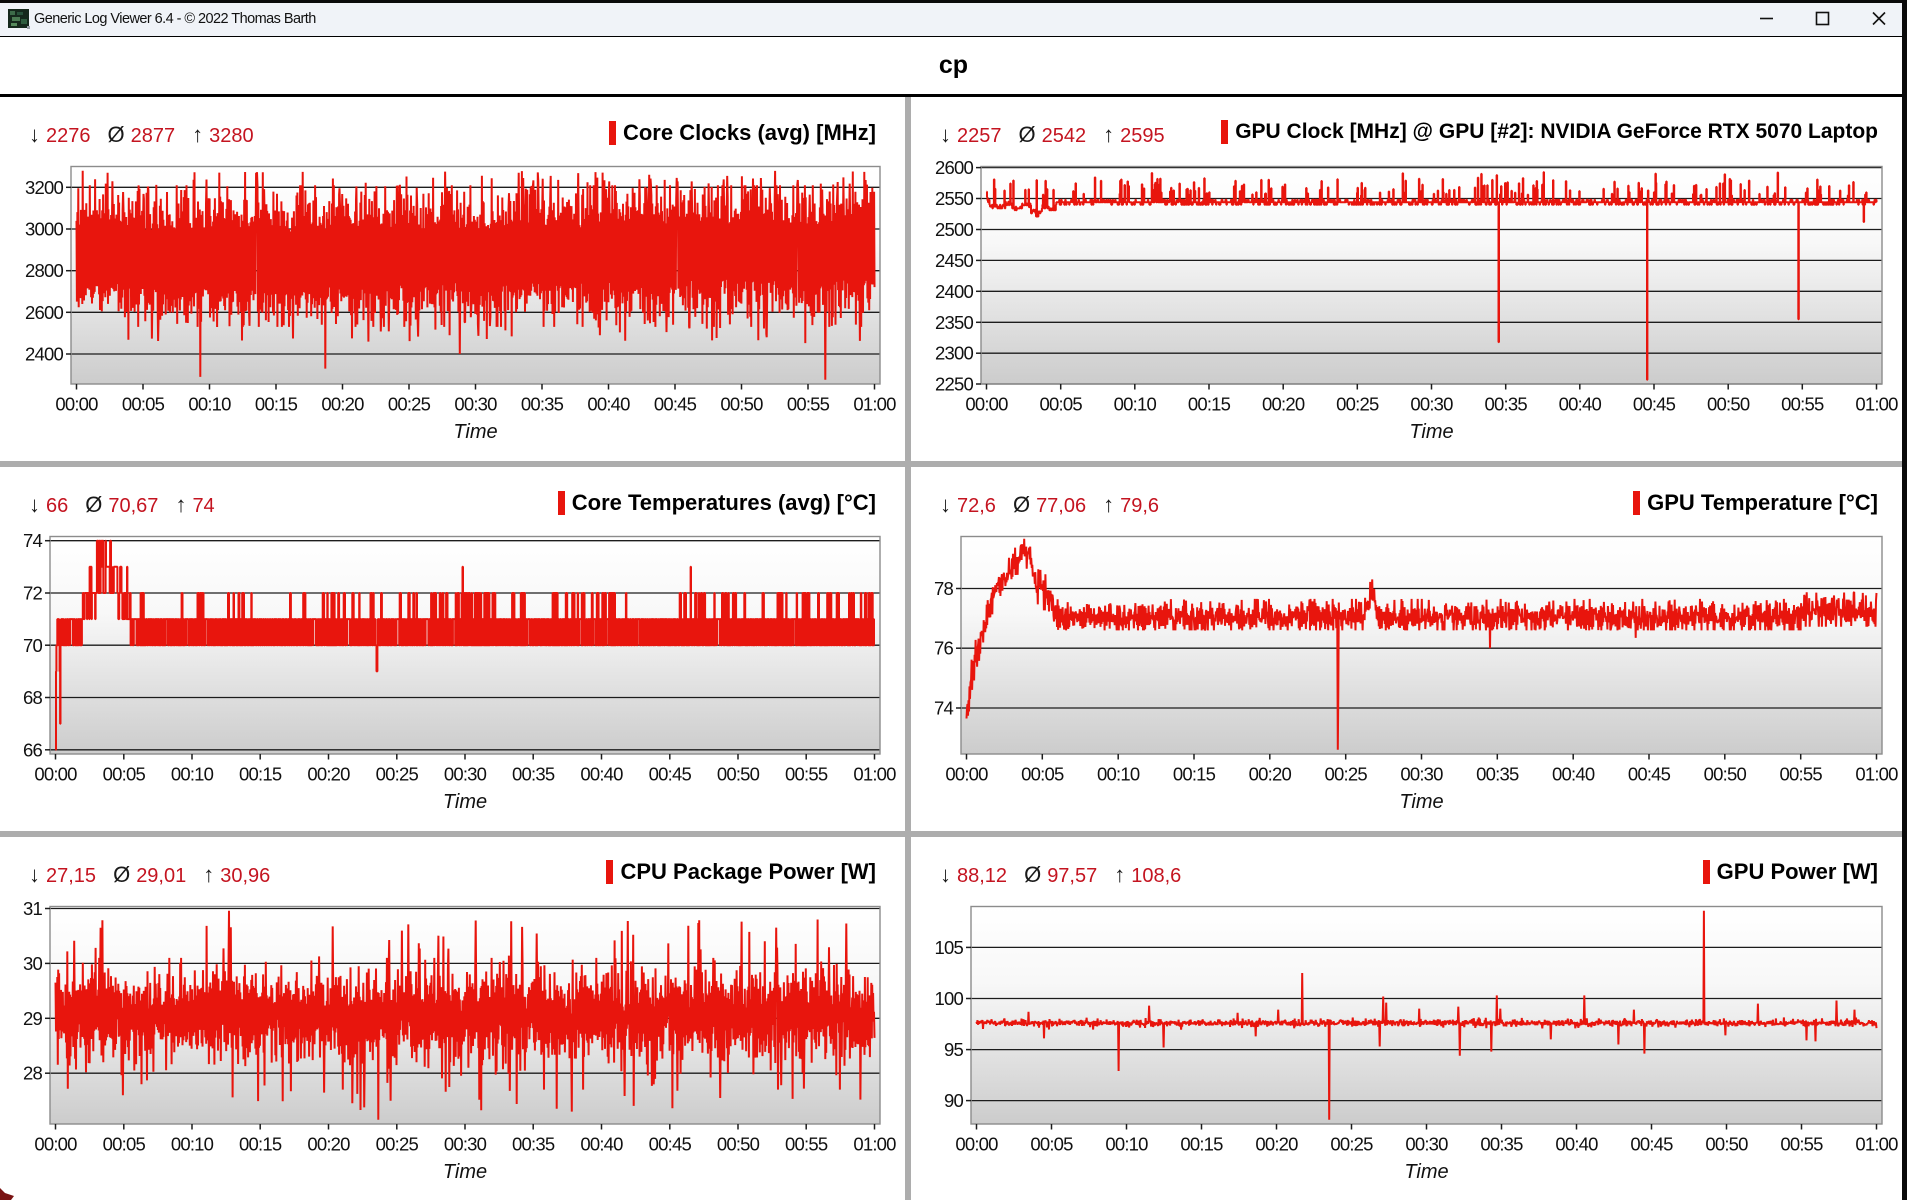  I want to click on svg-text: 2250, so click(954, 384).